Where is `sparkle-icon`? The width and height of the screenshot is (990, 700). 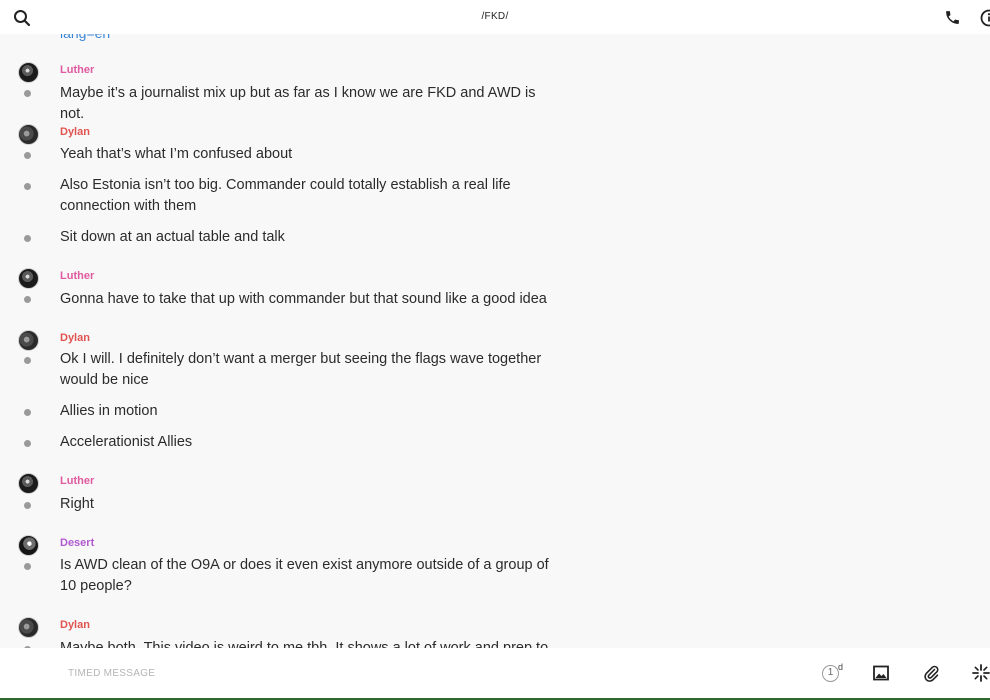 sparkle-icon is located at coordinates (981, 673).